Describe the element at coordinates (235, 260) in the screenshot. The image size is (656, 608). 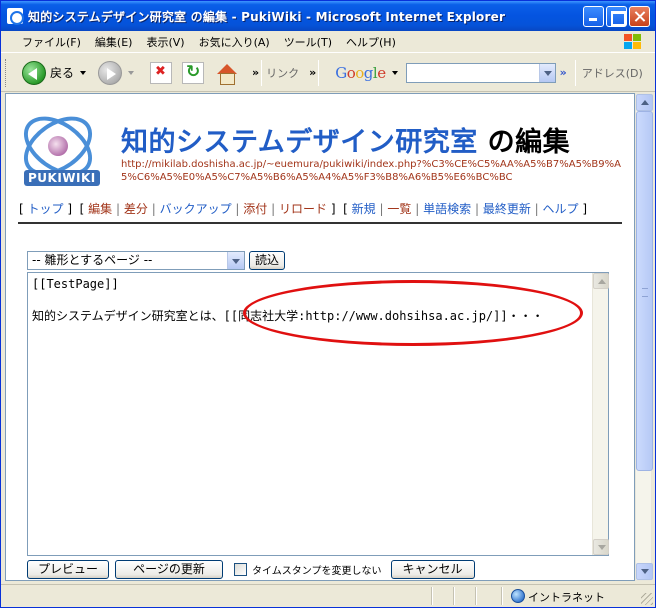
I see `template-select-dropdown-icon` at that location.